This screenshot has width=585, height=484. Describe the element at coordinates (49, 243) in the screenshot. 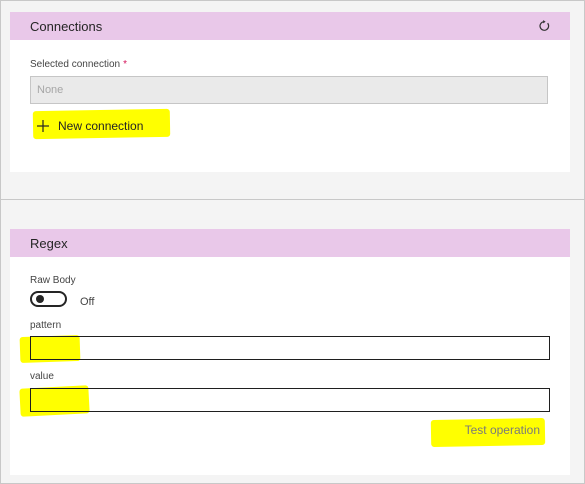

I see `regex-title: Regex` at that location.